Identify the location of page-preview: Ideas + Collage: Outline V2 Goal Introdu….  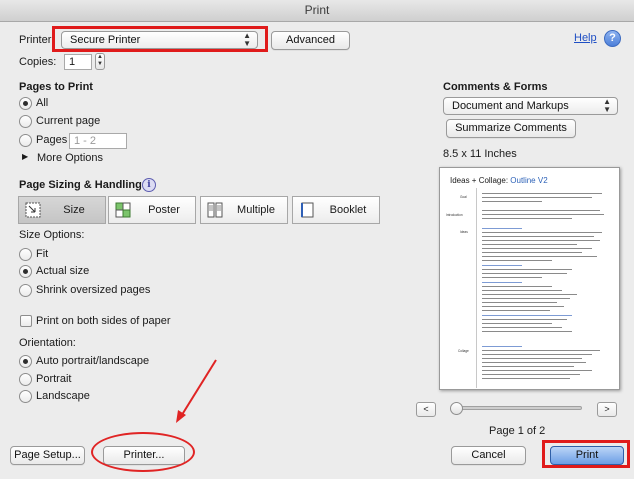
(529, 278).